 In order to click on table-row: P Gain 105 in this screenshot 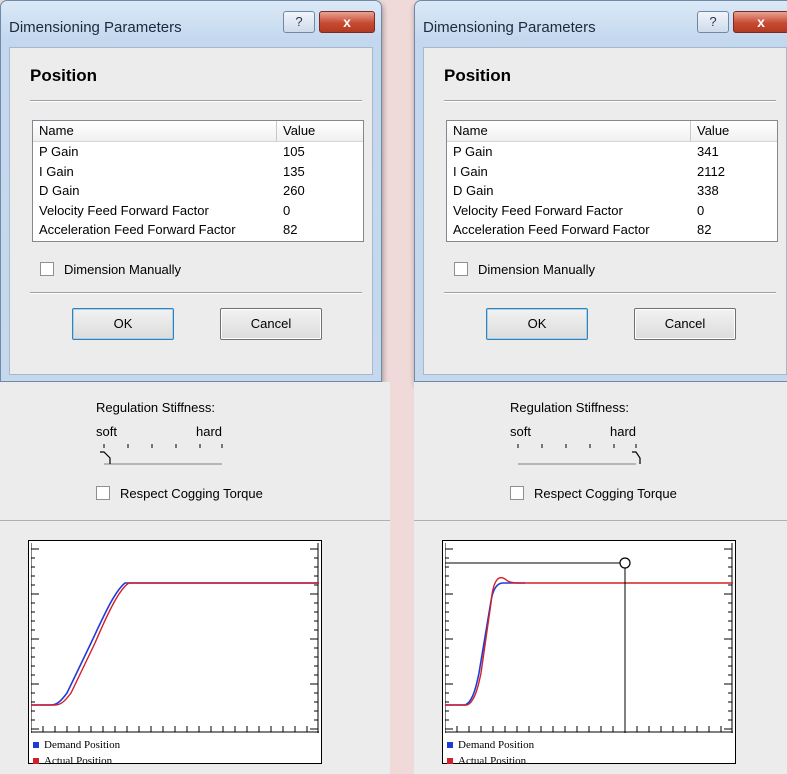, I will do `click(198, 152)`.